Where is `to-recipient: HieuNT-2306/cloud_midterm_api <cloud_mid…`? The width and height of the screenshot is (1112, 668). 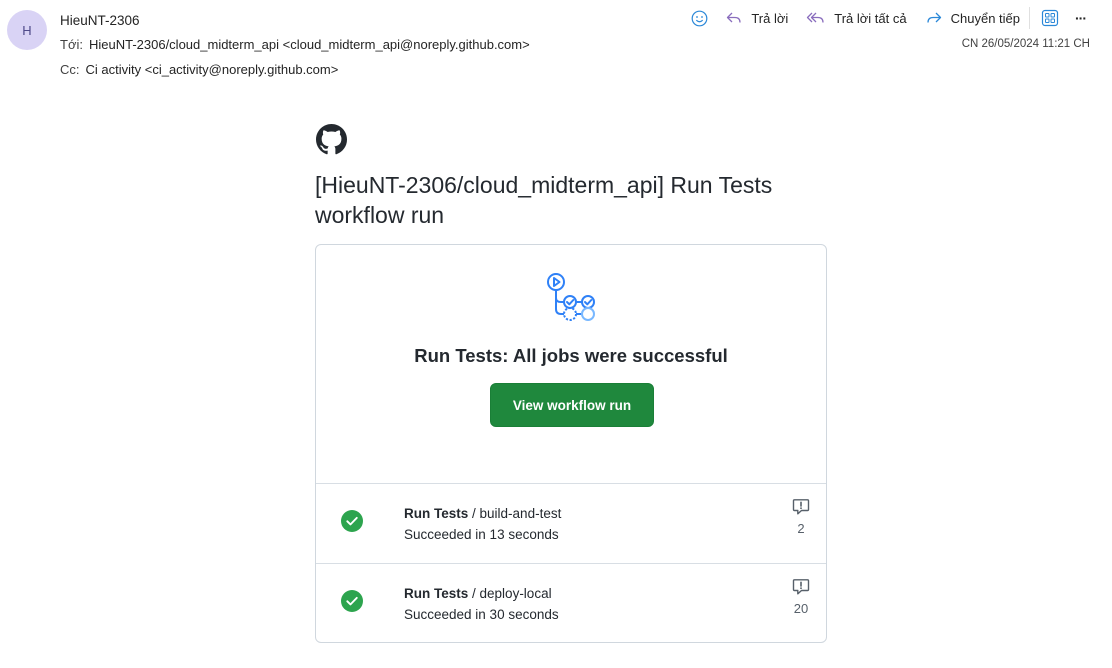 to-recipient: HieuNT-2306/cloud_midterm_api <cloud_mid… is located at coordinates (309, 44).